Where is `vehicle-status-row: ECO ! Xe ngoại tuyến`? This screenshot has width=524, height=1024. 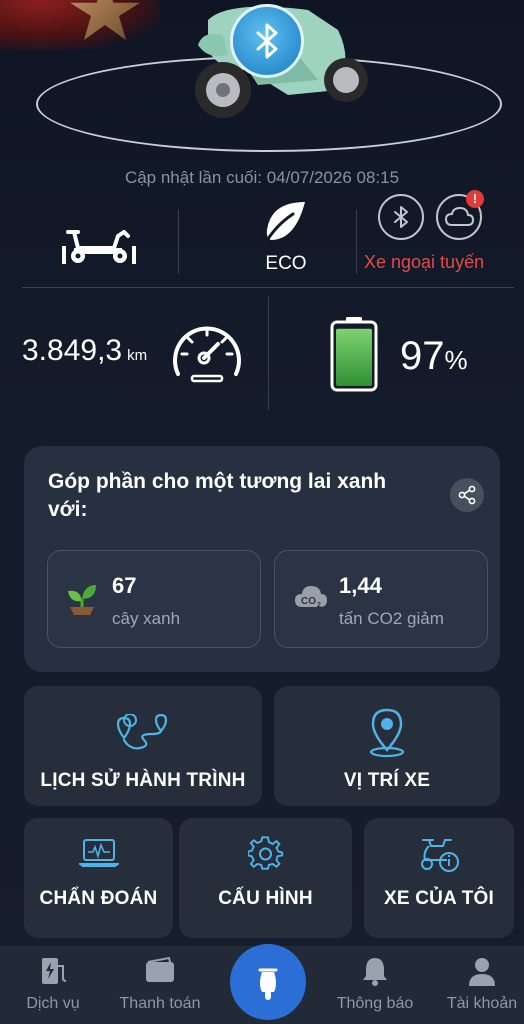 vehicle-status-row: ECO ! Xe ngoại tuyến is located at coordinates (268, 238).